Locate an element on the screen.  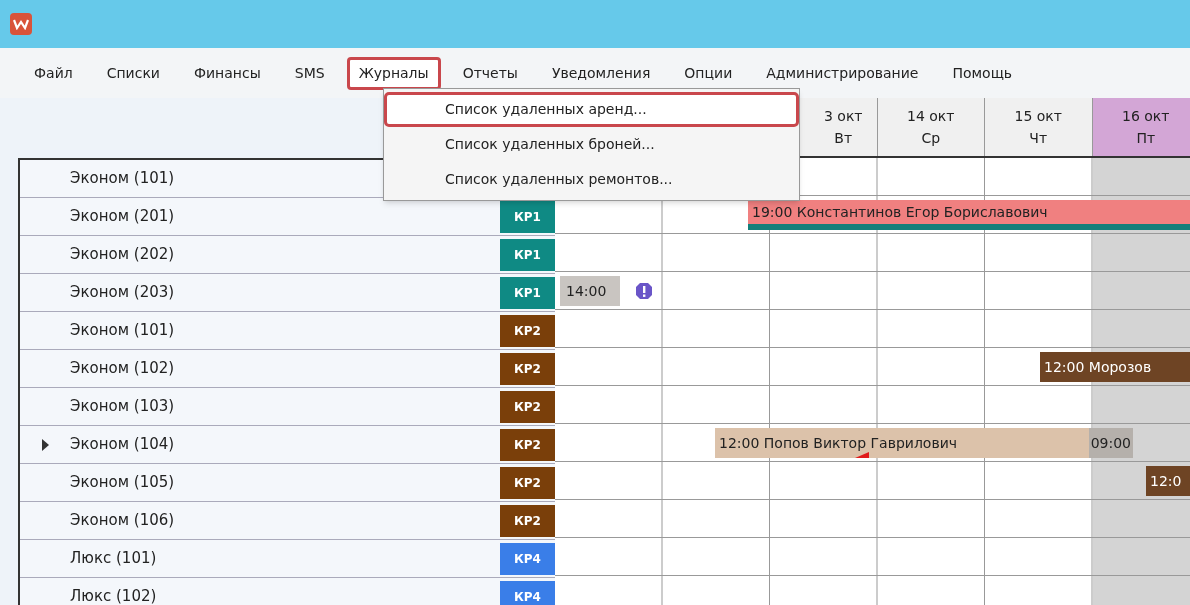
room-name: Эконом (103) is located at coordinates (285, 406).